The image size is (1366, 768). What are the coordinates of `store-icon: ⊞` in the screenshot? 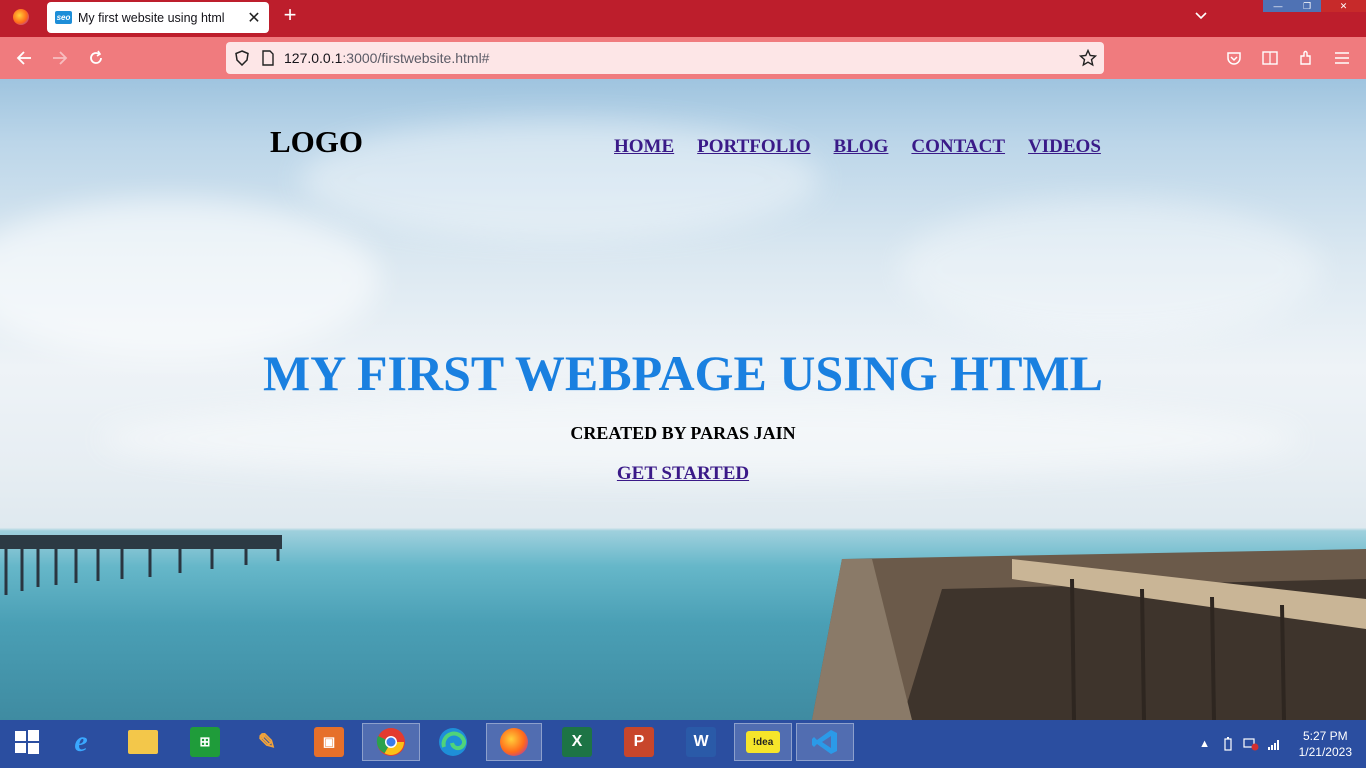 It's located at (205, 742).